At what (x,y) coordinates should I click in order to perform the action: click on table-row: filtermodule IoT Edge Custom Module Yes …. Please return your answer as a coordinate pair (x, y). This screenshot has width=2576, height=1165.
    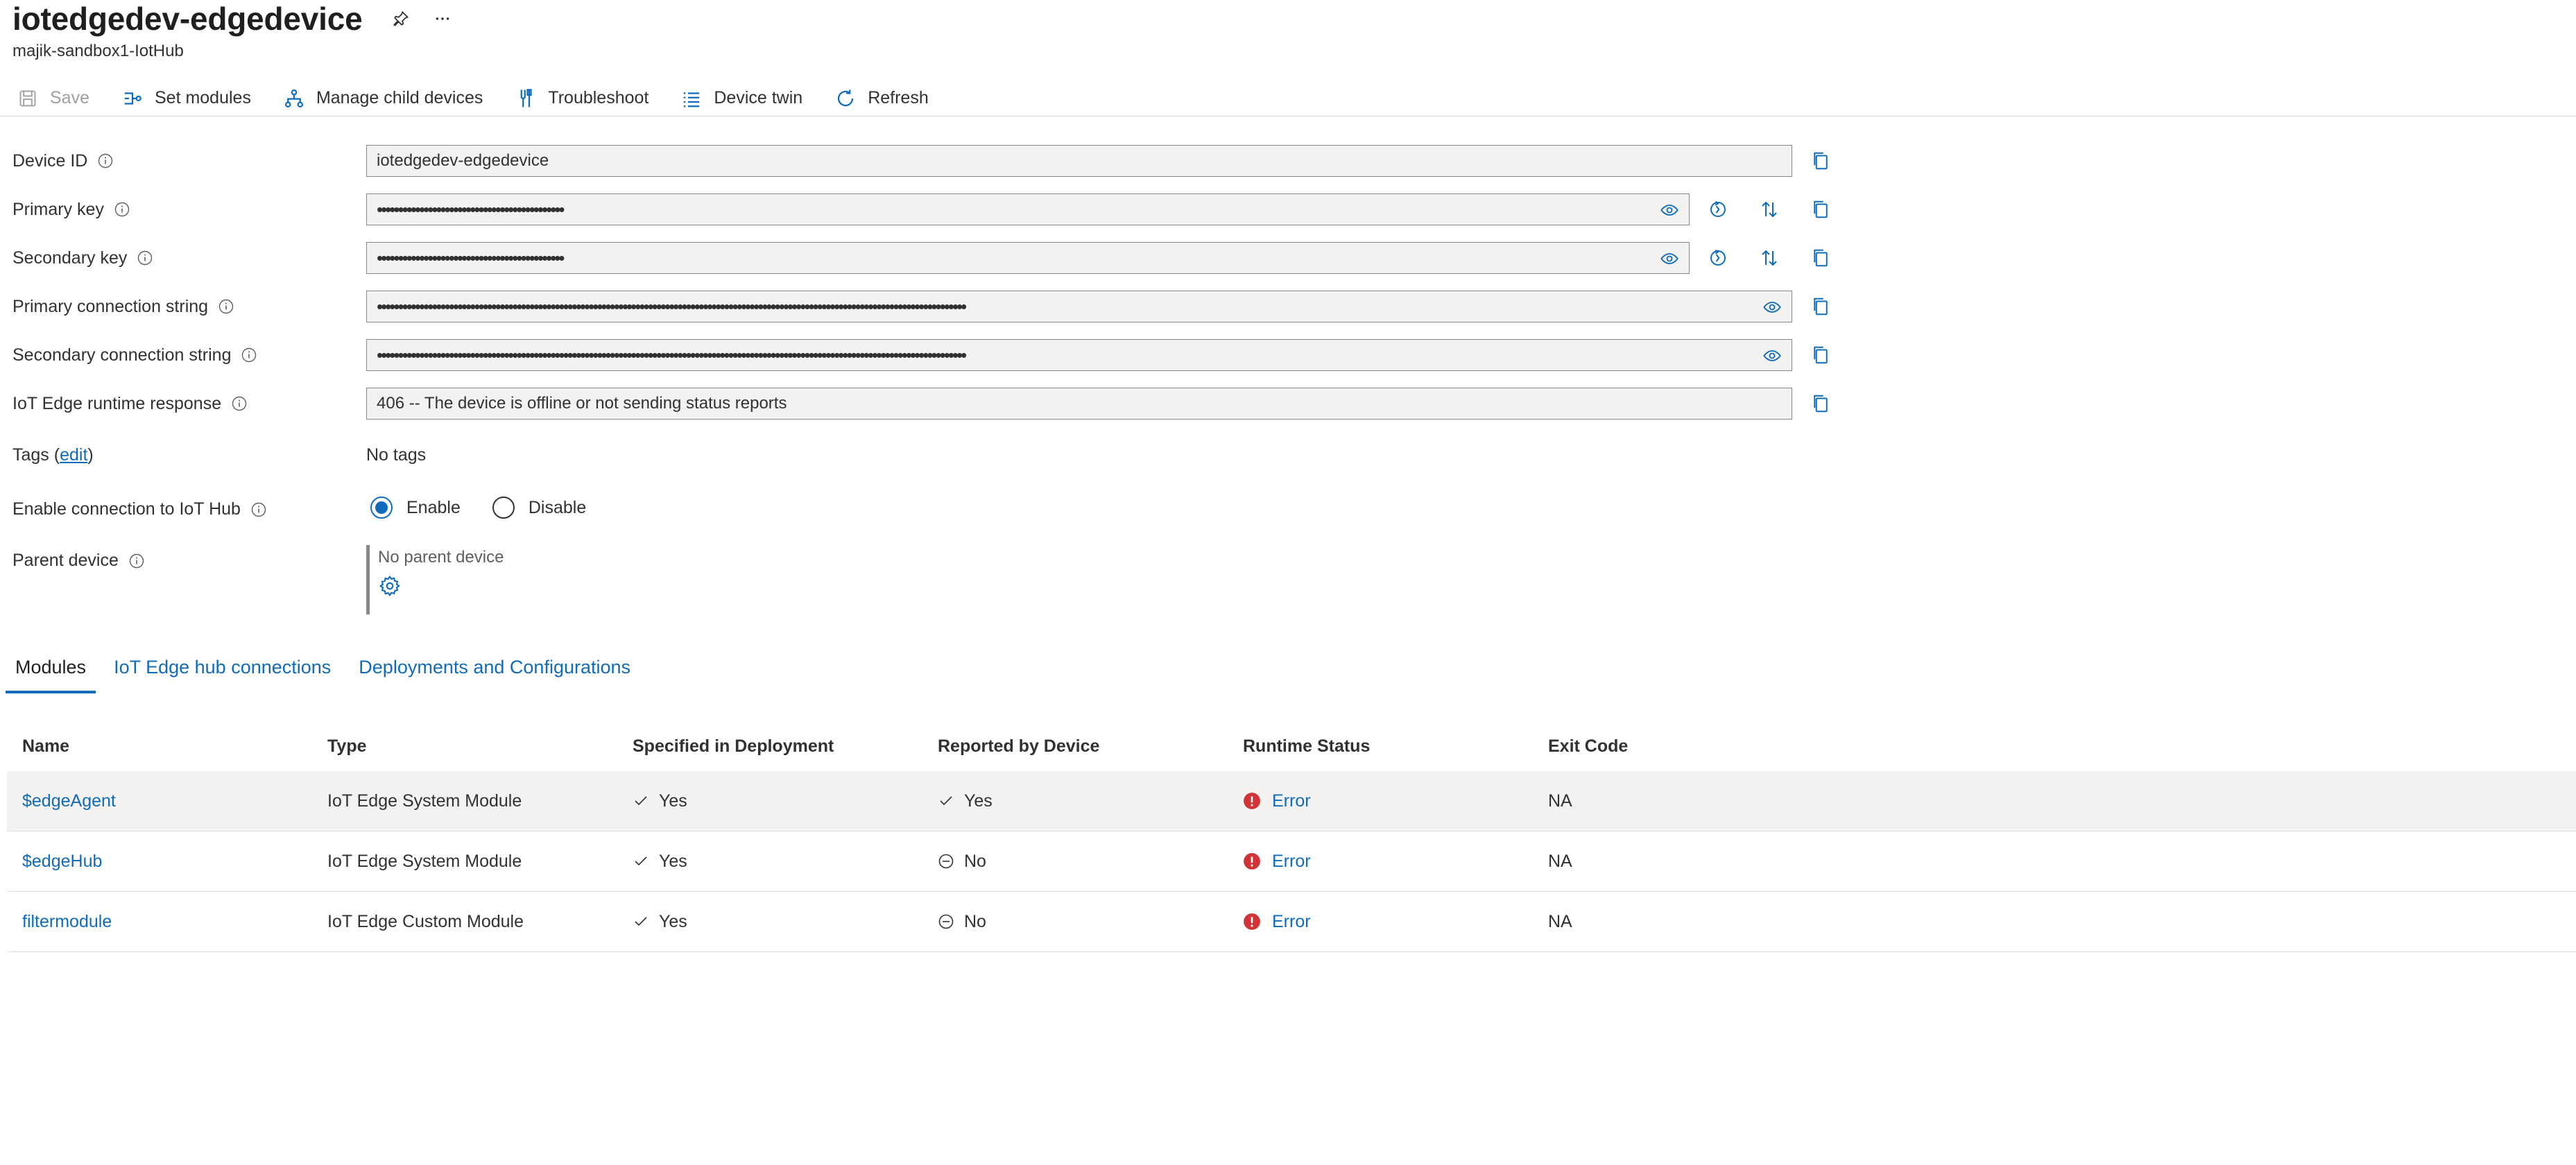
    Looking at the image, I should click on (1291, 922).